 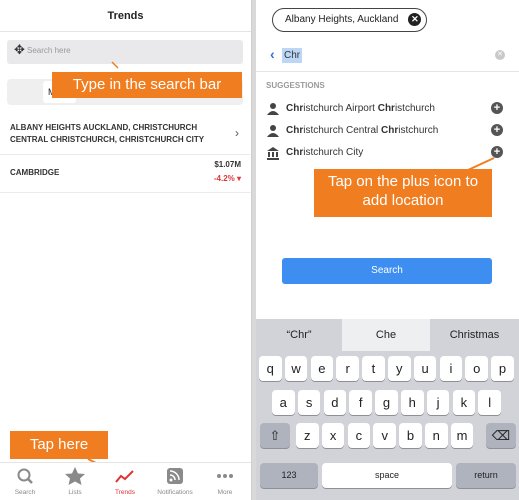 What do you see at coordinates (476, 368) in the screenshot?
I see `key-o: o` at bounding box center [476, 368].